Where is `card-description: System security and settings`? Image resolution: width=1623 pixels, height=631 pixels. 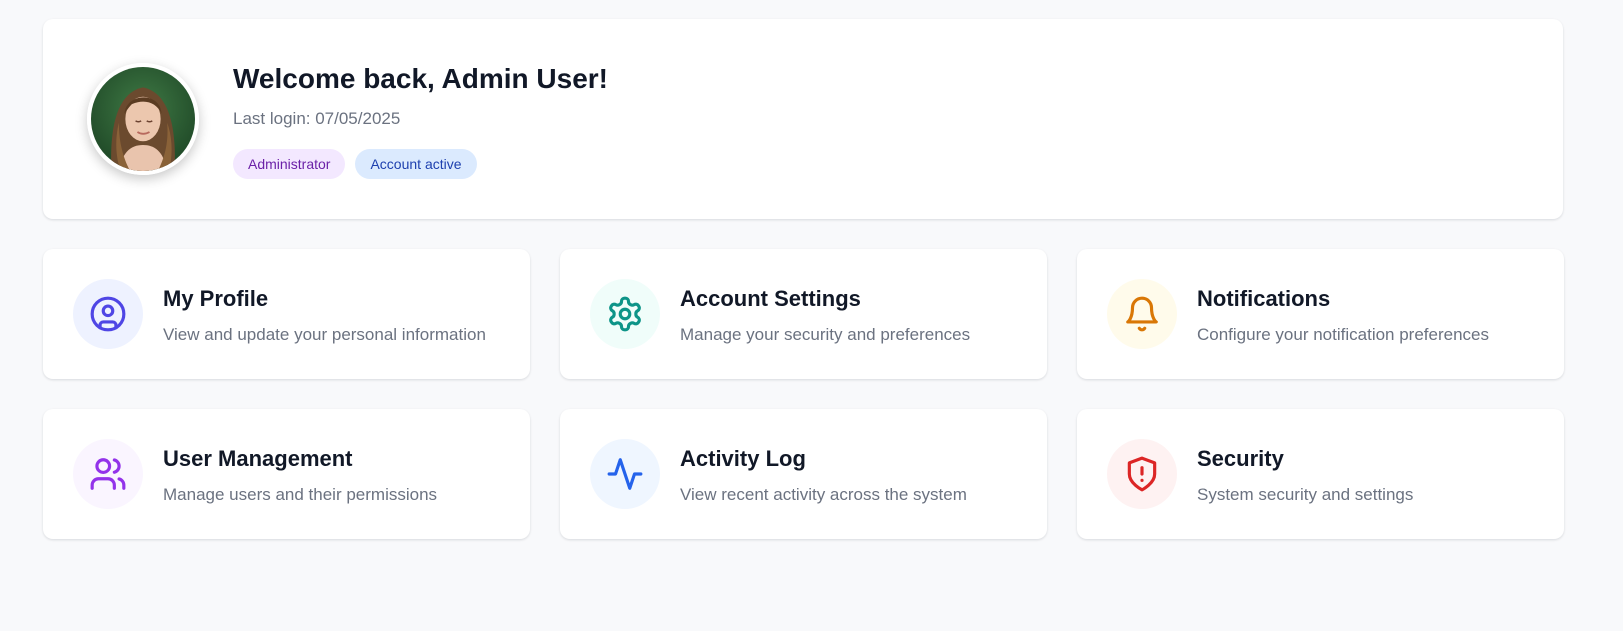
card-description: System security and settings is located at coordinates (1305, 494).